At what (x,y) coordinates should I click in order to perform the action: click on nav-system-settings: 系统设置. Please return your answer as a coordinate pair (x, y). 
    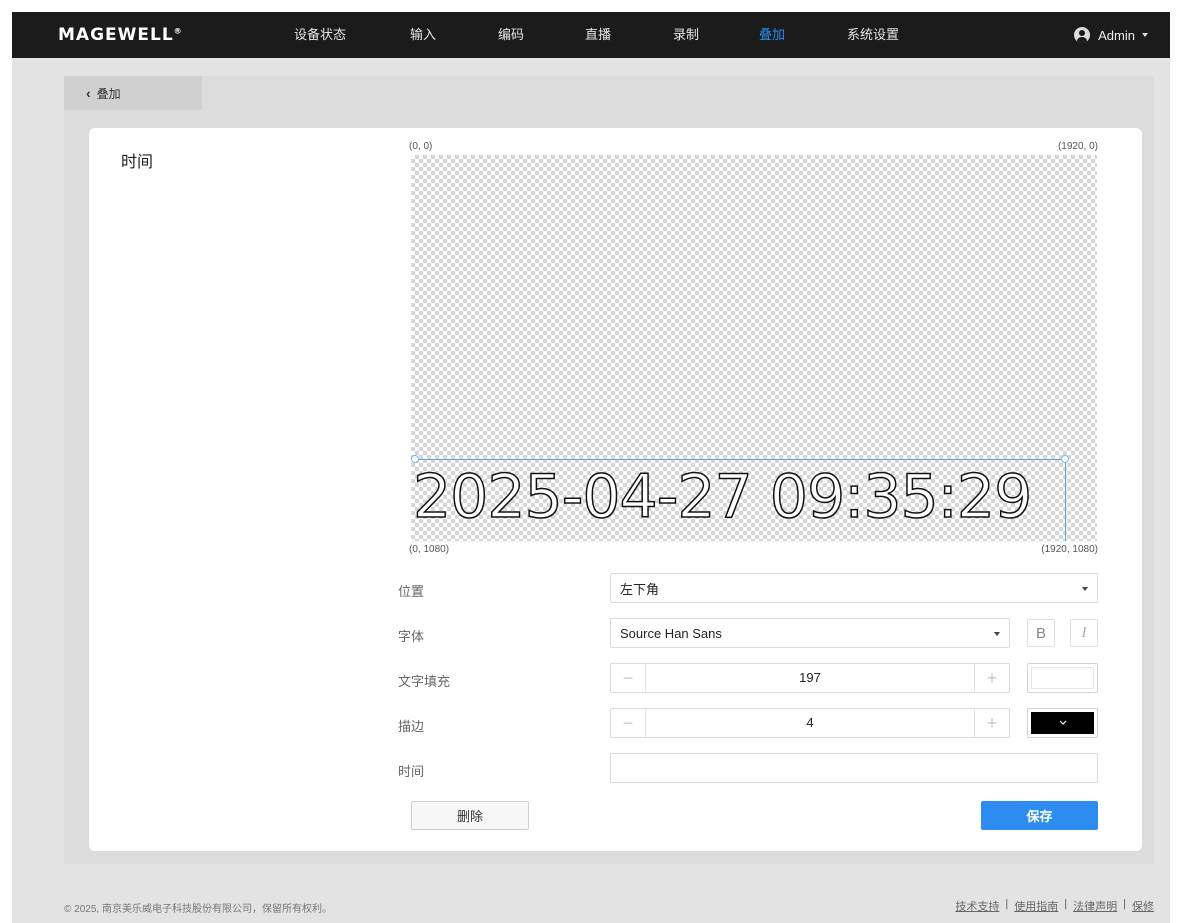
    Looking at the image, I should click on (873, 35).